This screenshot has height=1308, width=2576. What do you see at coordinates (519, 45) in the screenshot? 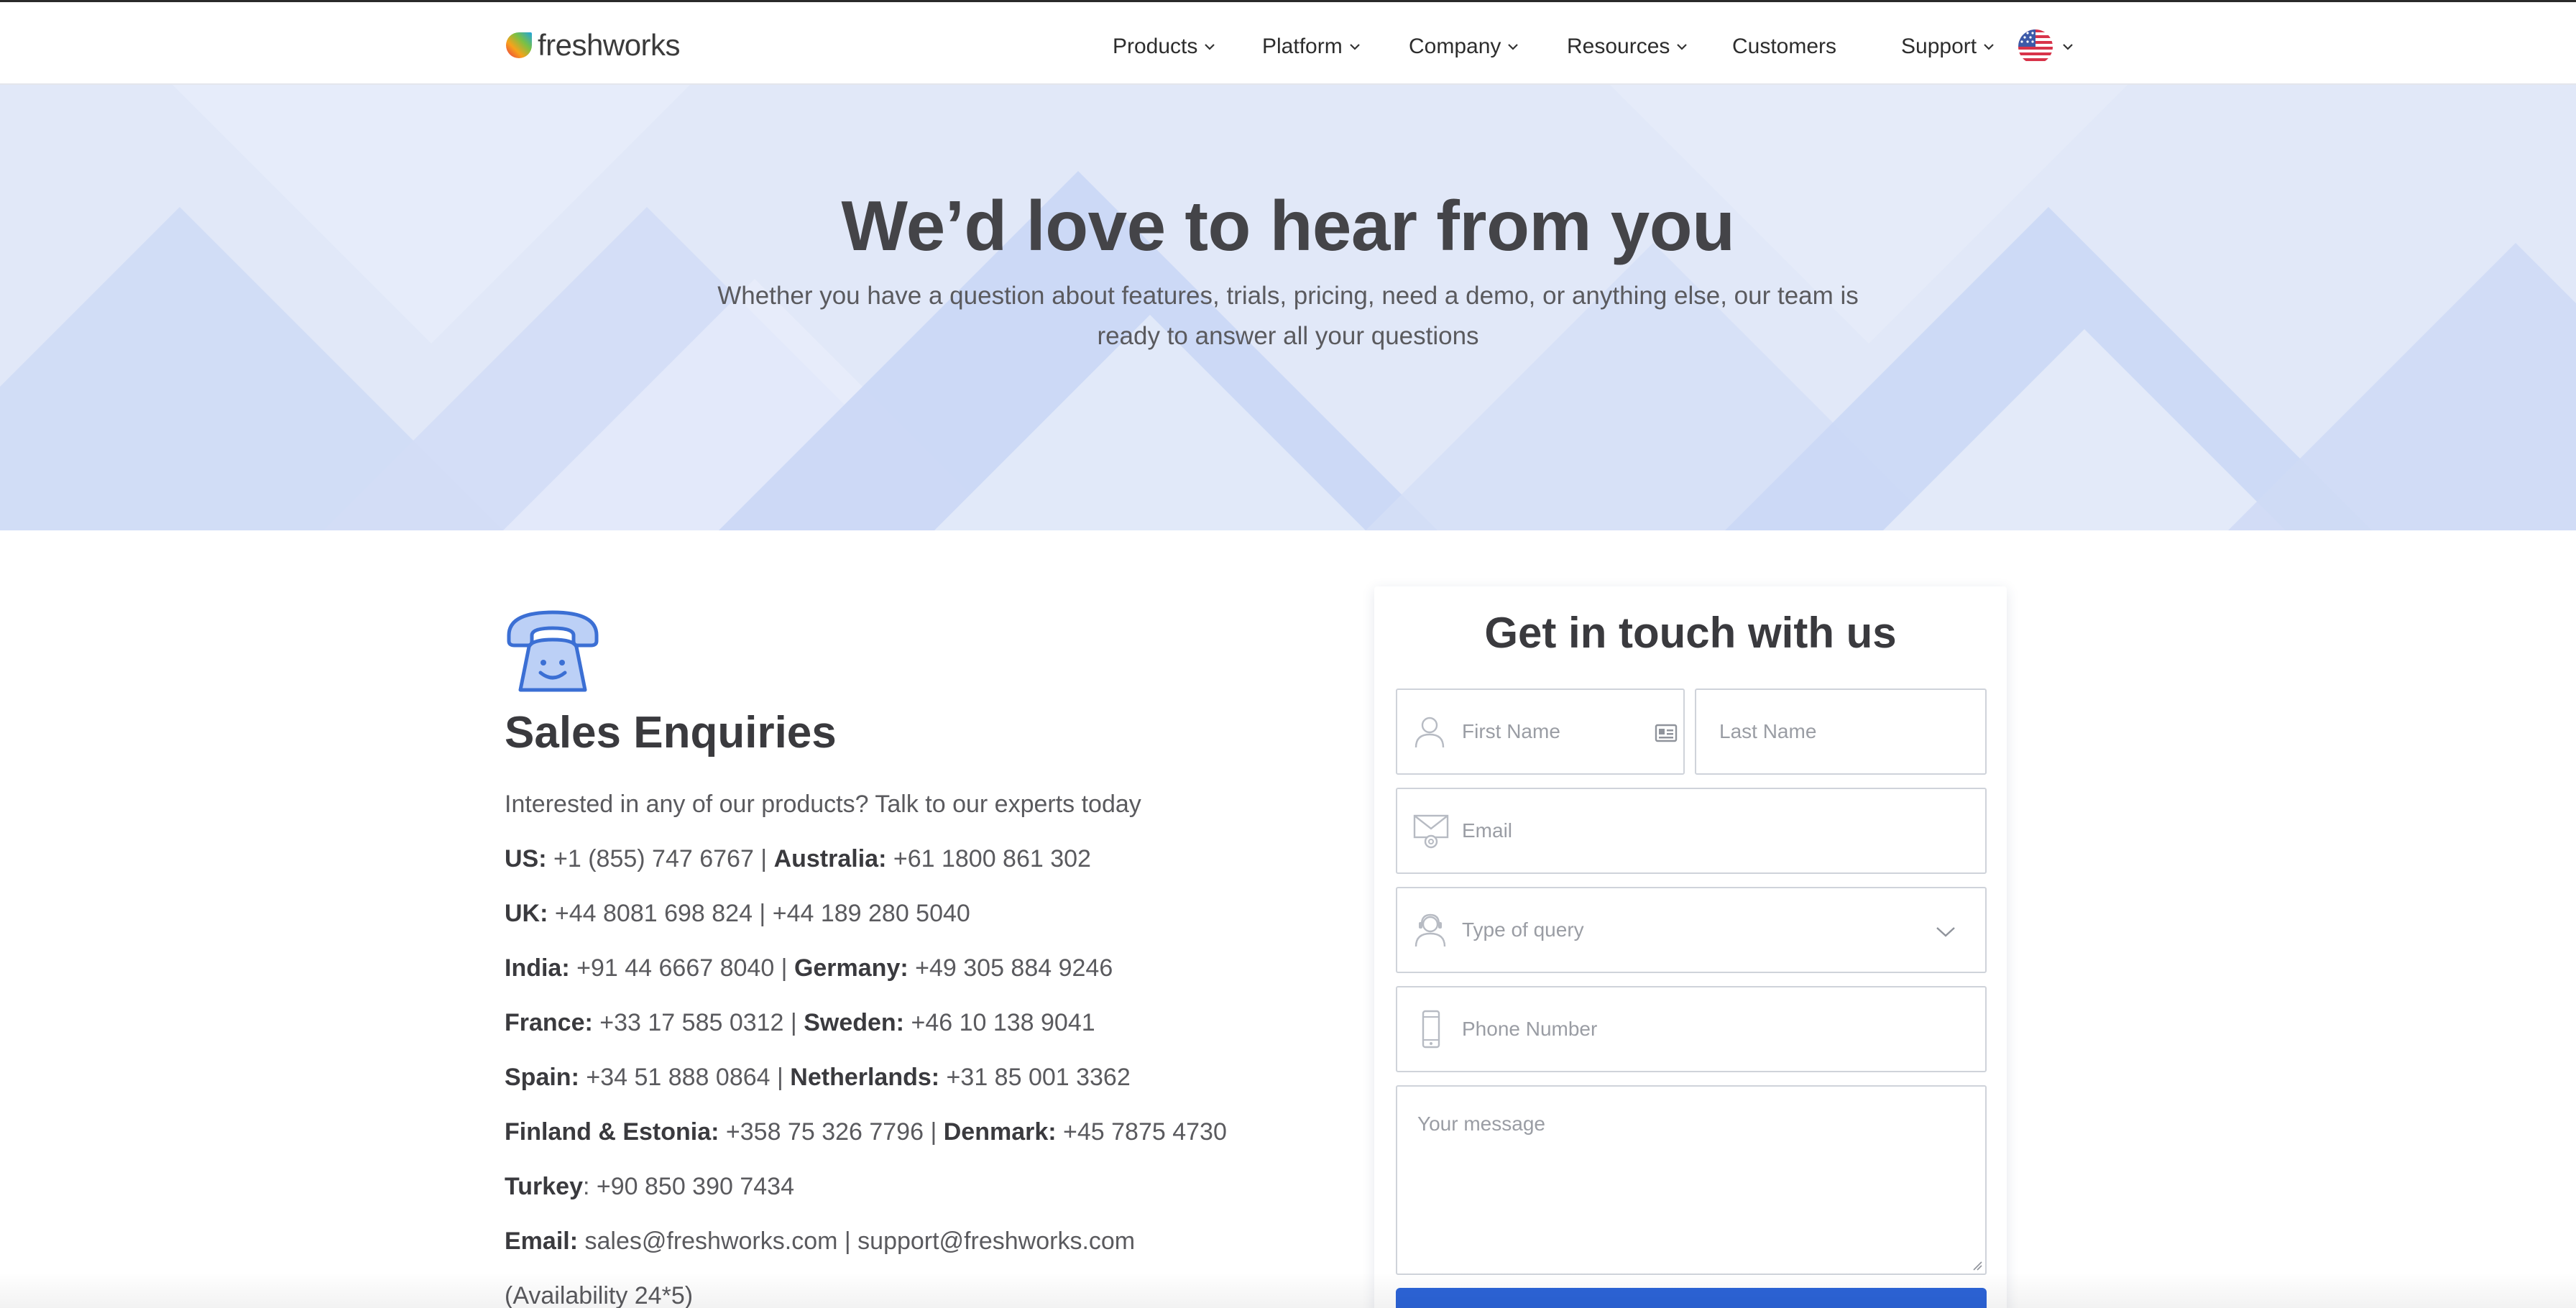
I see `freshworks-logo-icon` at bounding box center [519, 45].